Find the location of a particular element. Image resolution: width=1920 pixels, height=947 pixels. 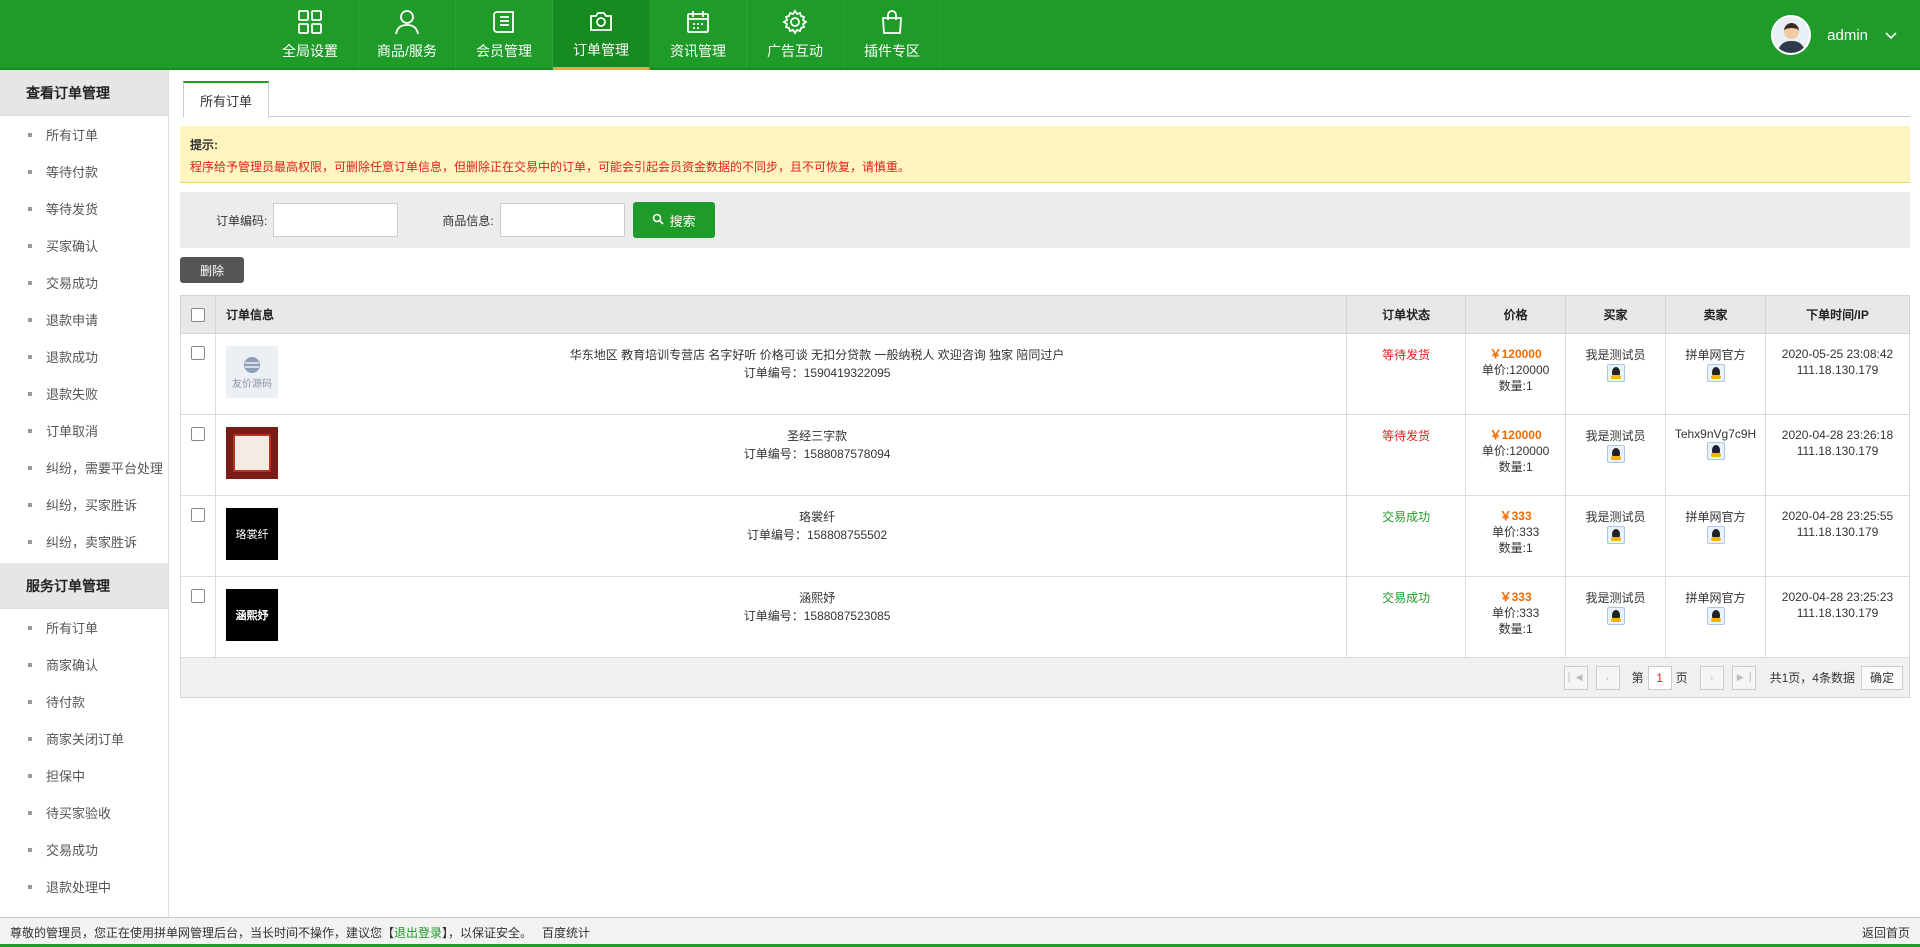

nav-news: 资讯管理 is located at coordinates (698, 35).